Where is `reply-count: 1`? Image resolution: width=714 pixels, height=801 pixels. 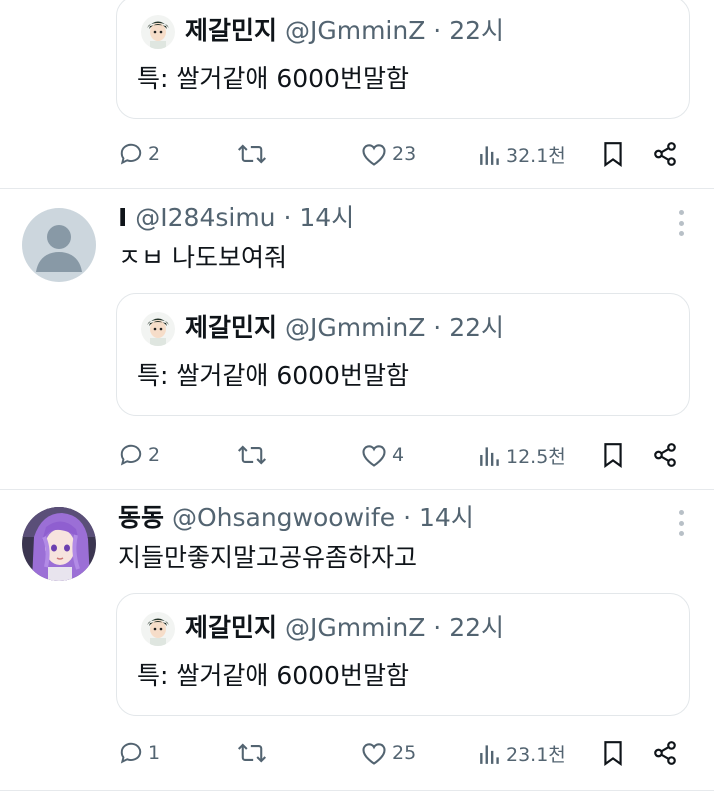 reply-count: 1 is located at coordinates (154, 753).